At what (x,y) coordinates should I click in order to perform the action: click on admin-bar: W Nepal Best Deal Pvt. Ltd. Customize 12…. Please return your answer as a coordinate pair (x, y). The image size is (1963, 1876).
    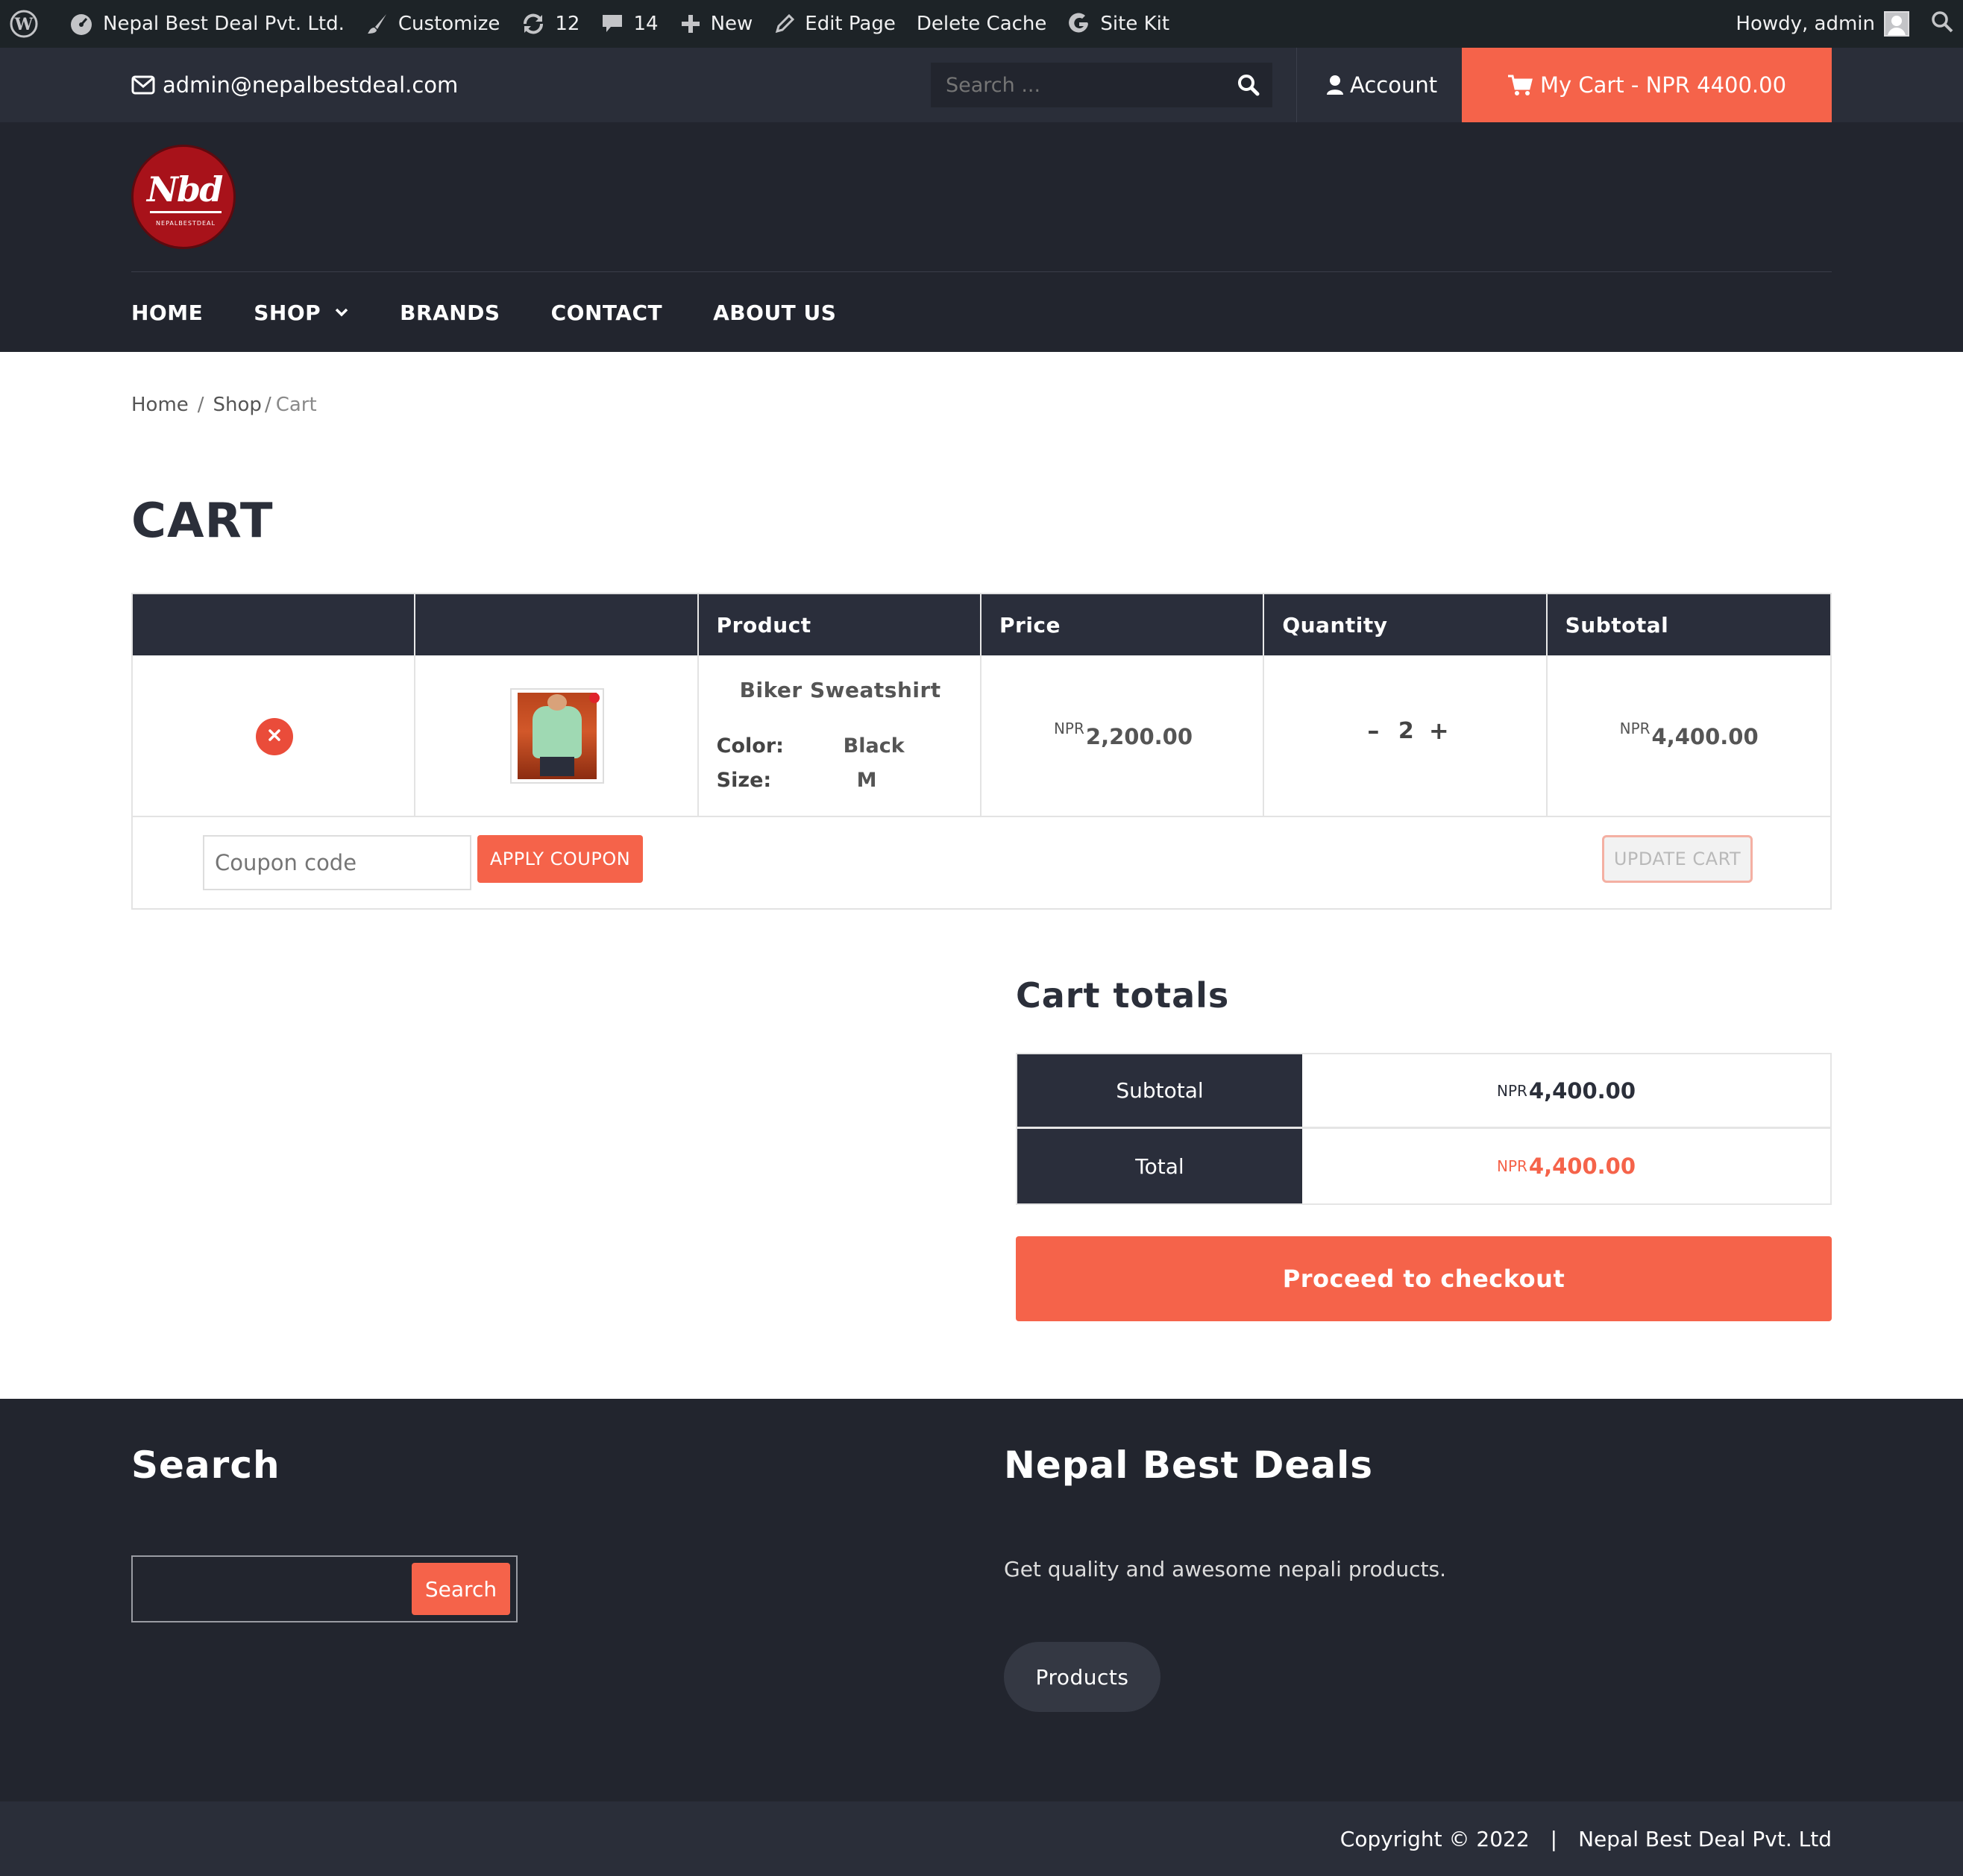
    Looking at the image, I should click on (981, 24).